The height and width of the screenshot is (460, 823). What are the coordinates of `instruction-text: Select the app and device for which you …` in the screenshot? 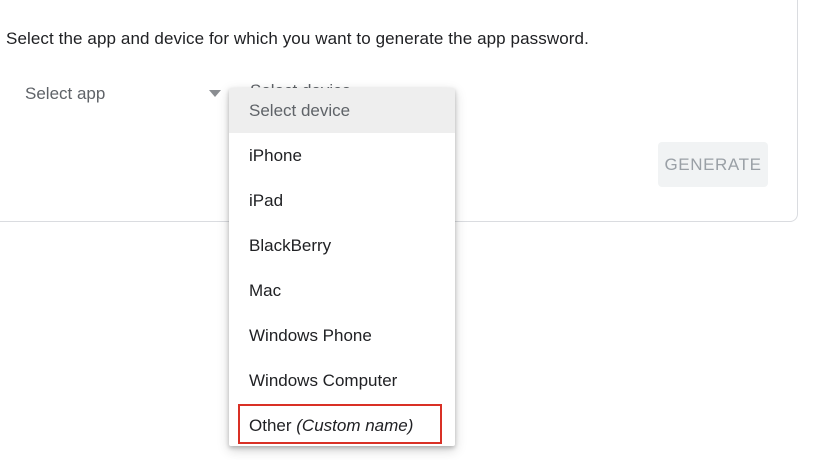 It's located at (297, 38).